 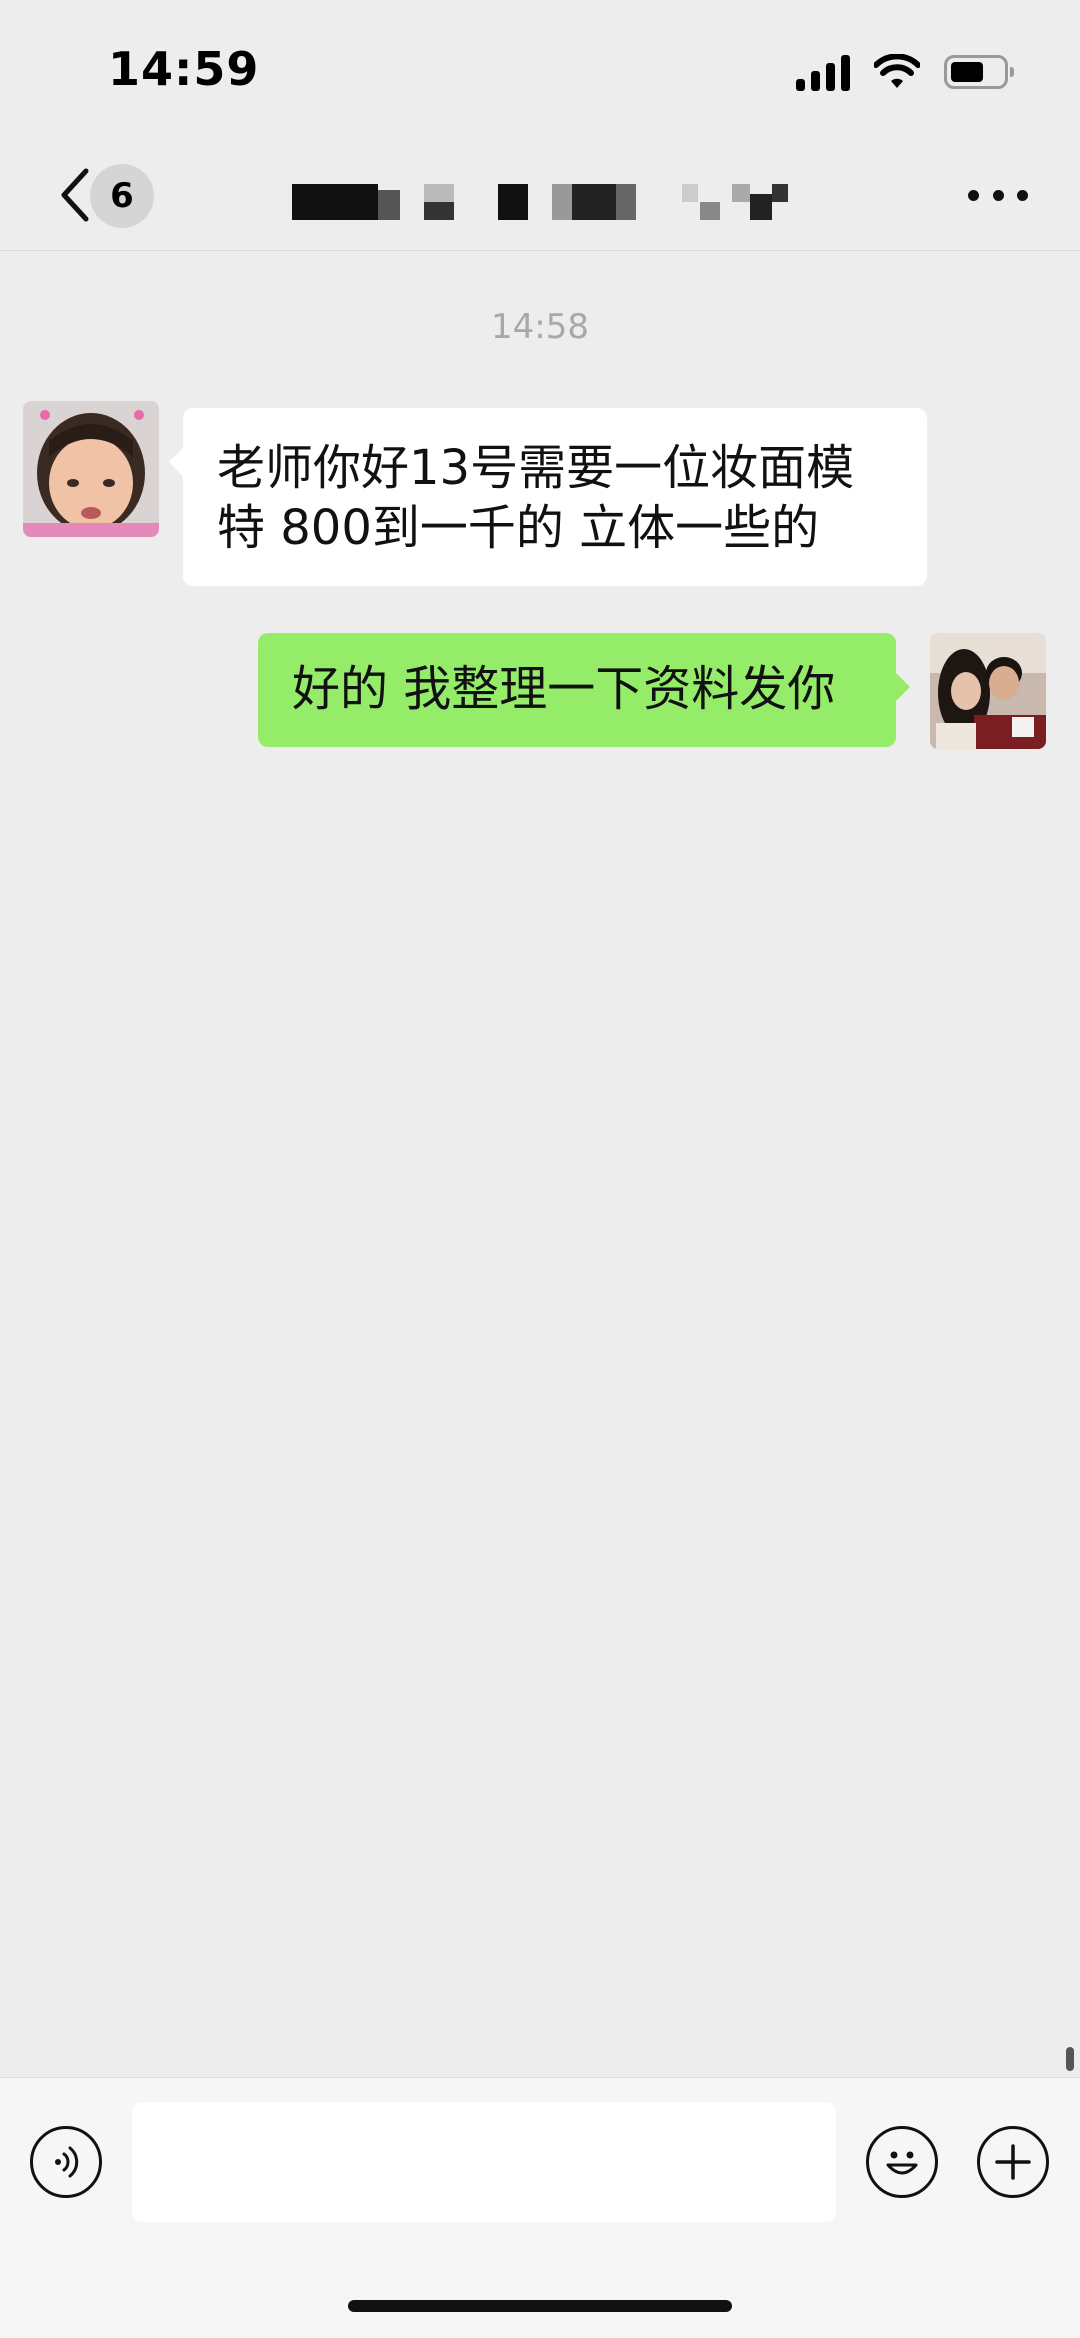 I want to click on message-input-bar, so click(x=540, y=2207).